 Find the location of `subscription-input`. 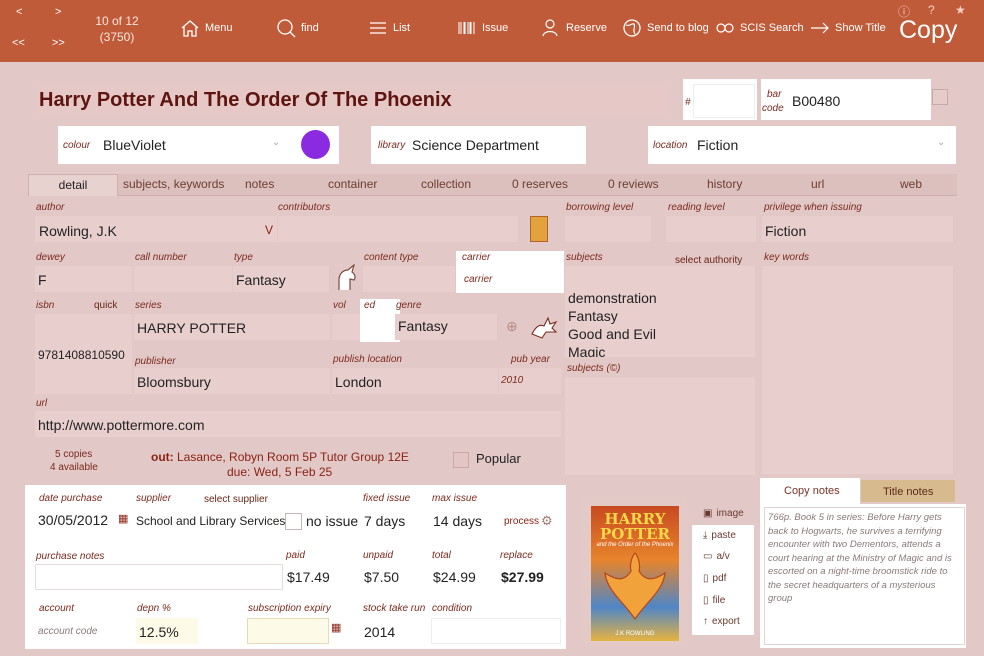

subscription-input is located at coordinates (288, 631).